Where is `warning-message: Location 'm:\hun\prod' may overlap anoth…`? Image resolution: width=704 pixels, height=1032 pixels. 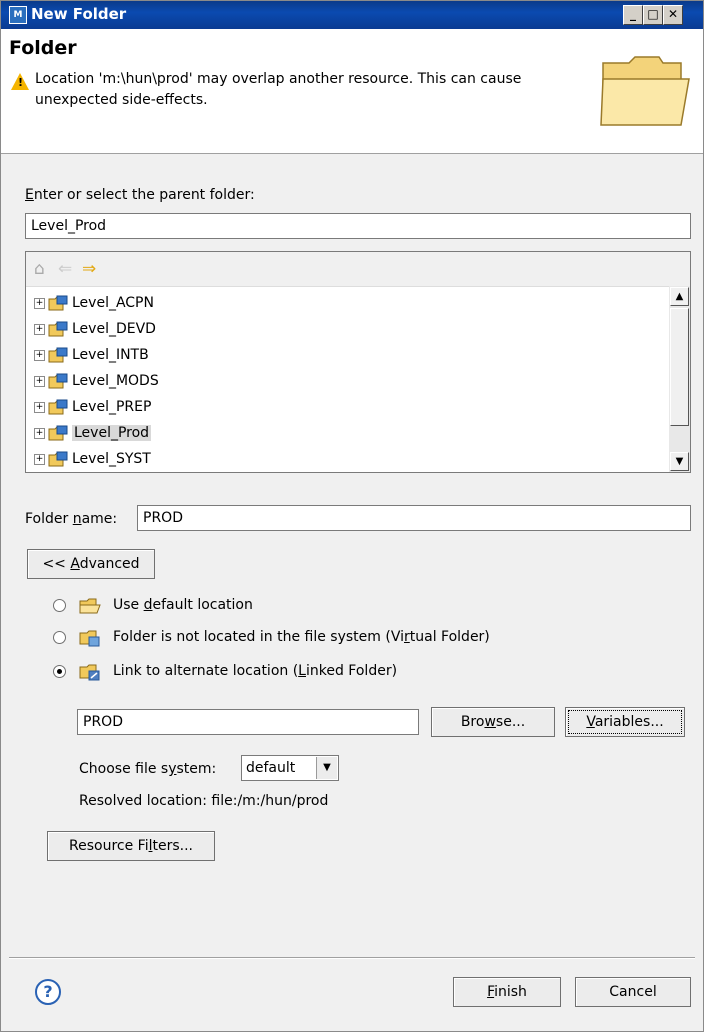 warning-message: Location 'm:\hun\prod' may overlap anoth… is located at coordinates (278, 89).